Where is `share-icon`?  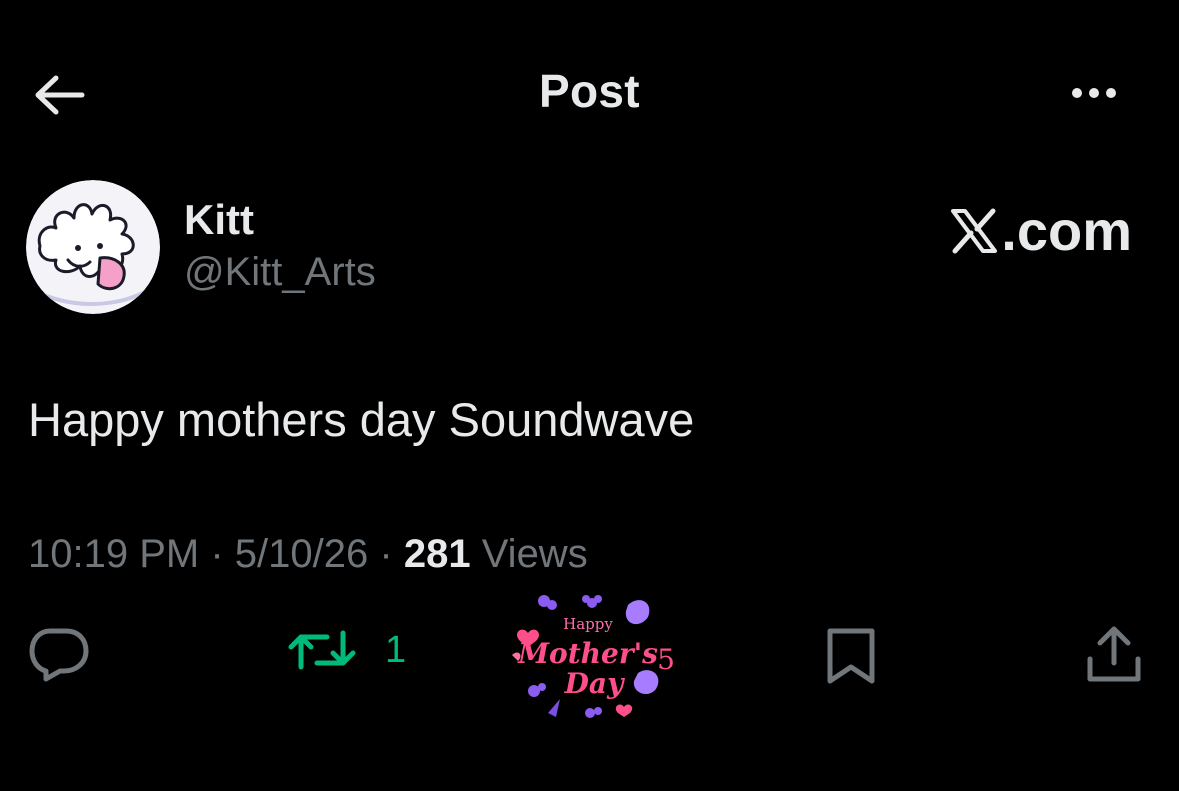 share-icon is located at coordinates (1114, 654).